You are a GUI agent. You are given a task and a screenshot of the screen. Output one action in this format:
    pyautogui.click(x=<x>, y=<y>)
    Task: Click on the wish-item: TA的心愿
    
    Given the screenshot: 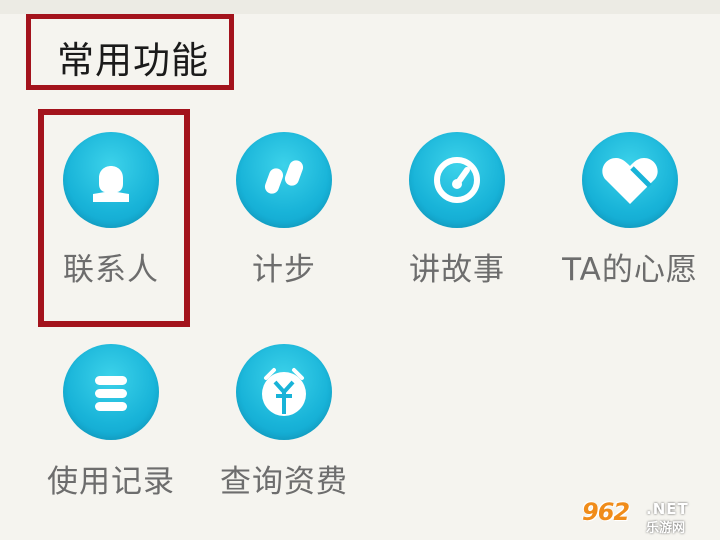 What is the action you would take?
    pyautogui.click(x=630, y=212)
    